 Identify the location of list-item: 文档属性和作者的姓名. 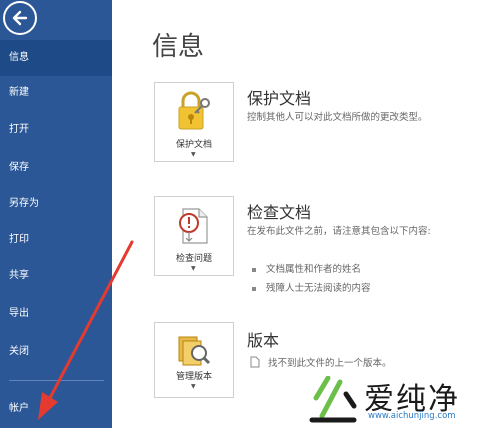
(306, 268).